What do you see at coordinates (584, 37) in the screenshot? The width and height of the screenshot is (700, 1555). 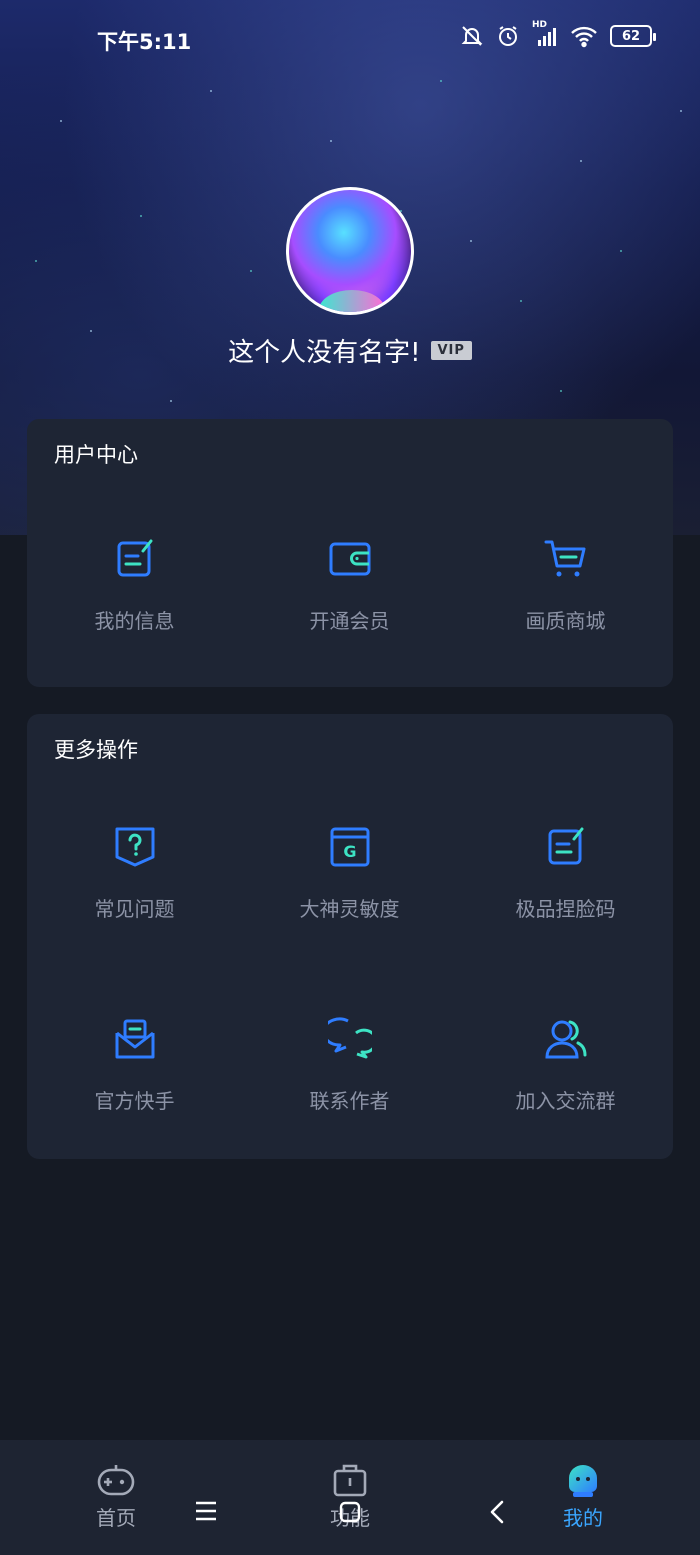 I see `wifi-icon` at bounding box center [584, 37].